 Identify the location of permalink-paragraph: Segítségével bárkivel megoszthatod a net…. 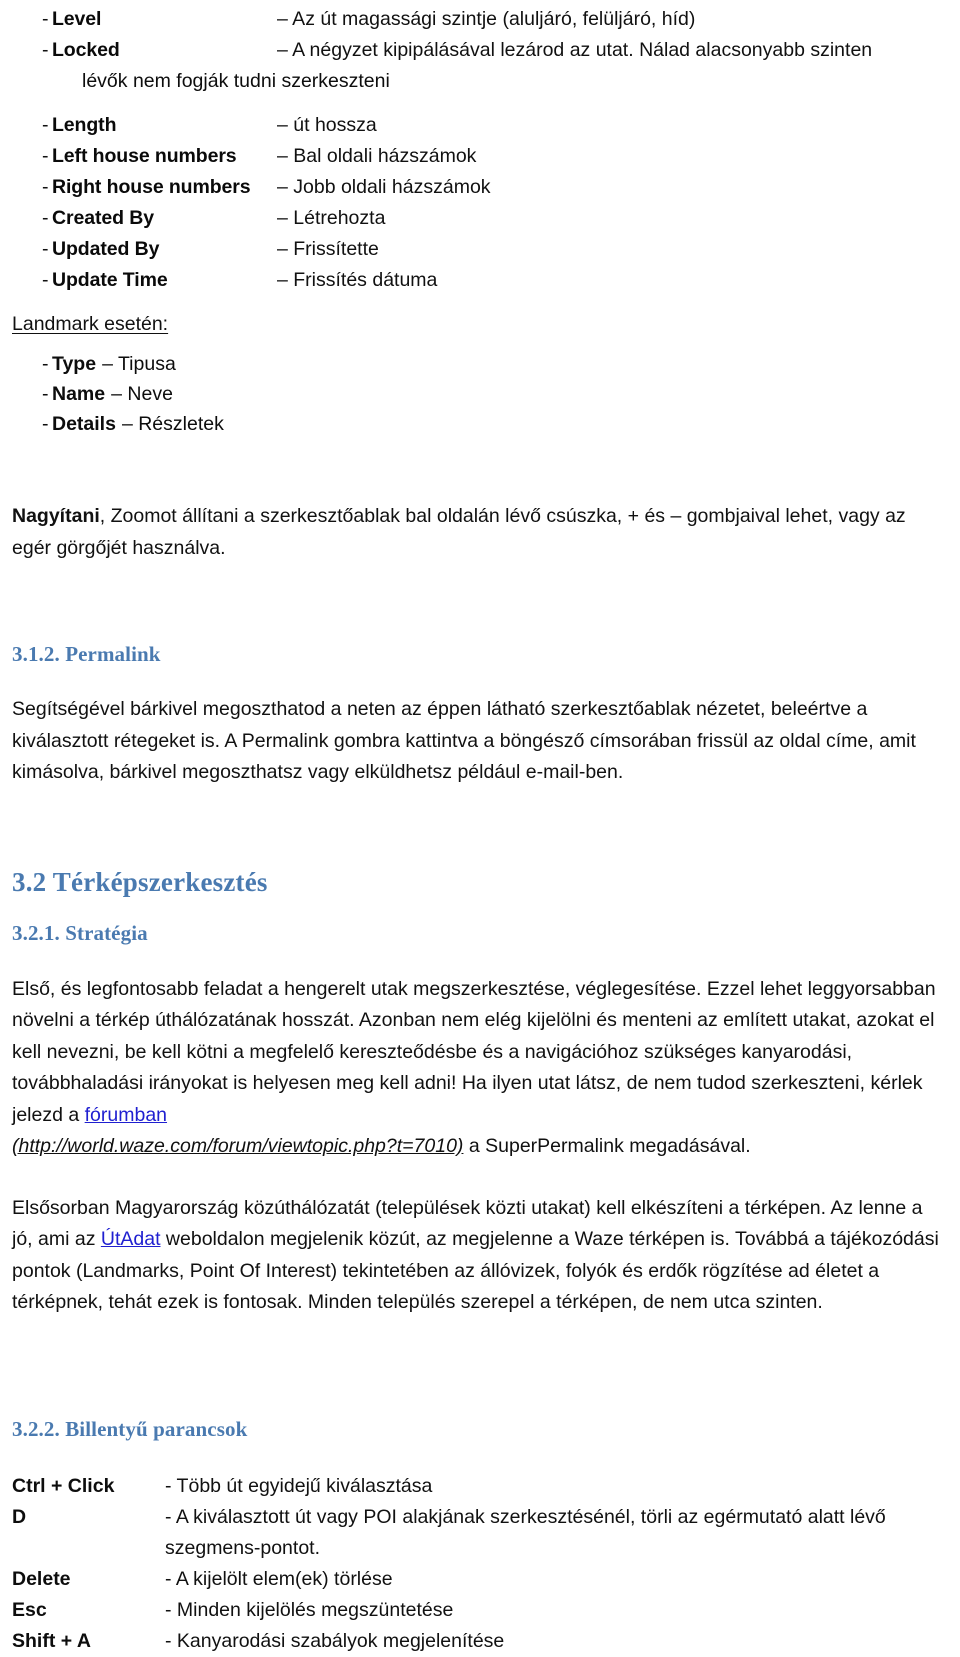
(464, 740).